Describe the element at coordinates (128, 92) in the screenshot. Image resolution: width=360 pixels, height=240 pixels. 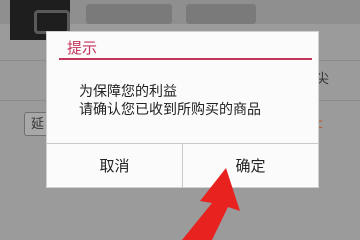
I see `message-line: 为保障您的利益` at that location.